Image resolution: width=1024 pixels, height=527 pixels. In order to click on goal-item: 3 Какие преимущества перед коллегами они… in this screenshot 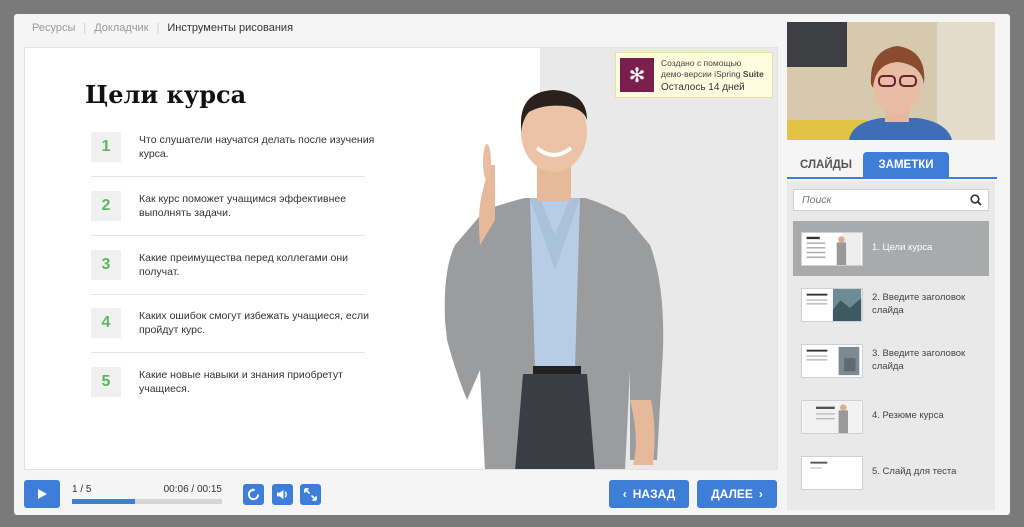, I will do `click(236, 275)`.